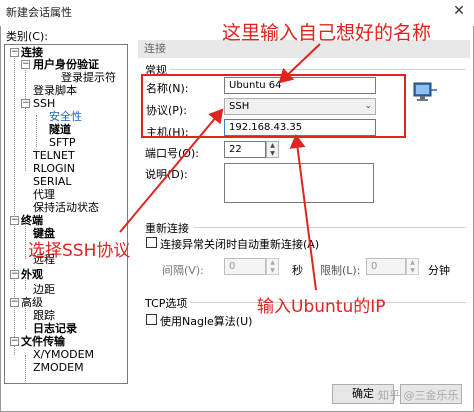 The height and width of the screenshot is (412, 474). Describe the element at coordinates (299, 63) in the screenshot. I see `arrow-name` at that location.